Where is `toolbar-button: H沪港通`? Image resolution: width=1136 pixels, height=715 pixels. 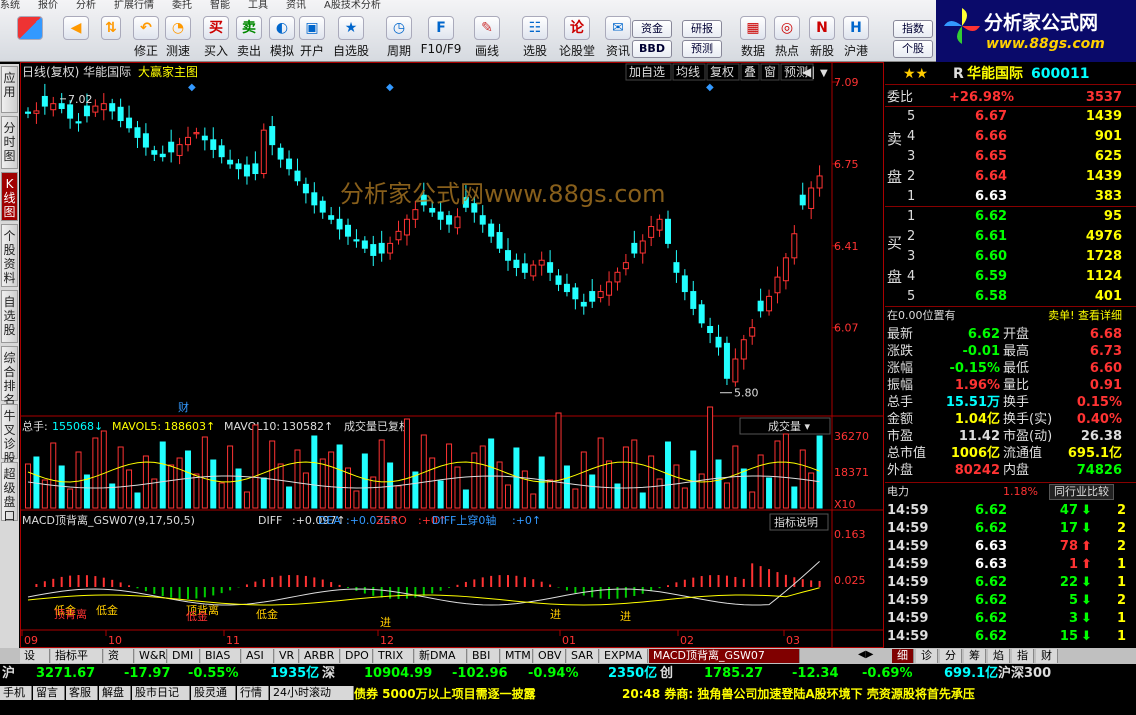
toolbar-button: H沪港通 is located at coordinates (856, 45).